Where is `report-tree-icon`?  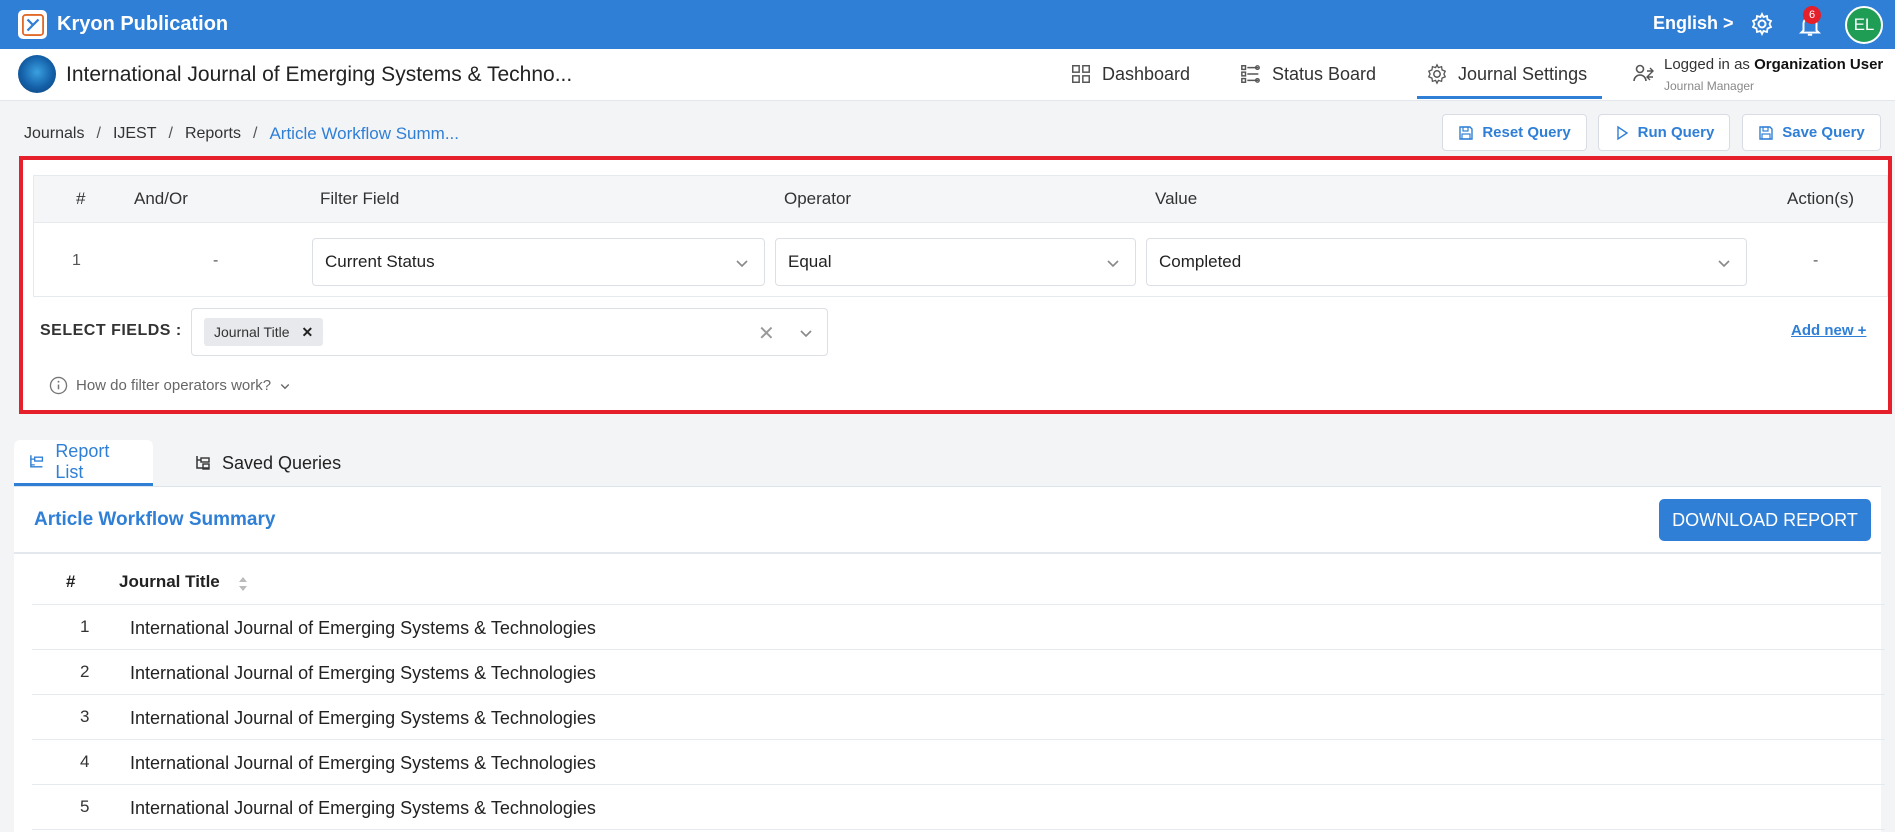 report-tree-icon is located at coordinates (37, 461).